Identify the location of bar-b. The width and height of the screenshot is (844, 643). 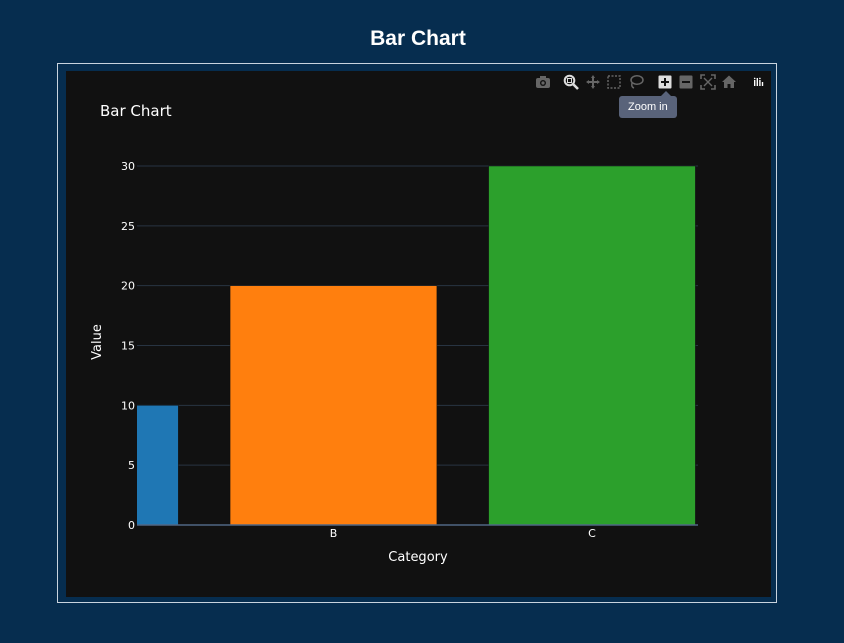
(333, 405).